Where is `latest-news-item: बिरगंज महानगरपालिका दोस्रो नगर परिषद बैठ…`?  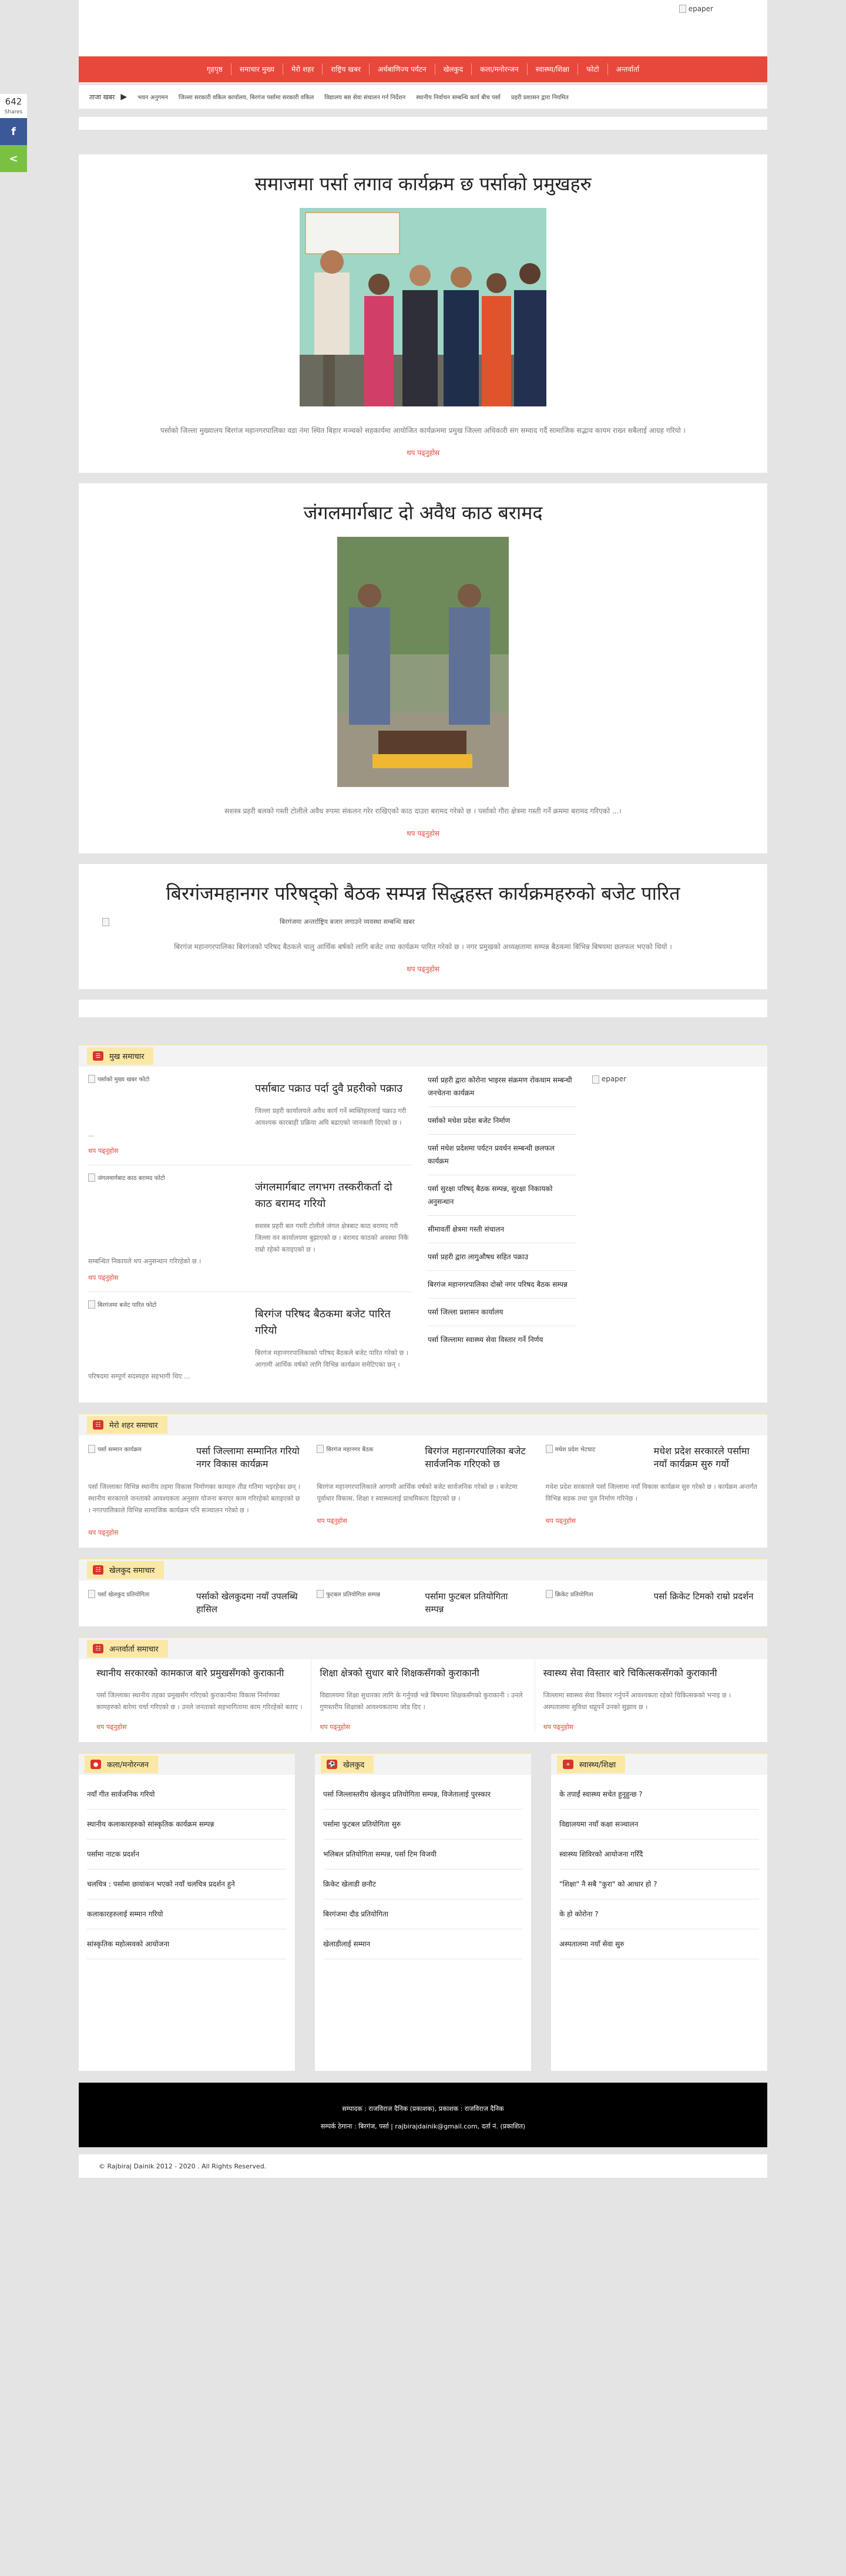
latest-news-item: बिरगंज महानगरपालिका दोस्रो नगर परिषद बैठ… is located at coordinates (502, 1285).